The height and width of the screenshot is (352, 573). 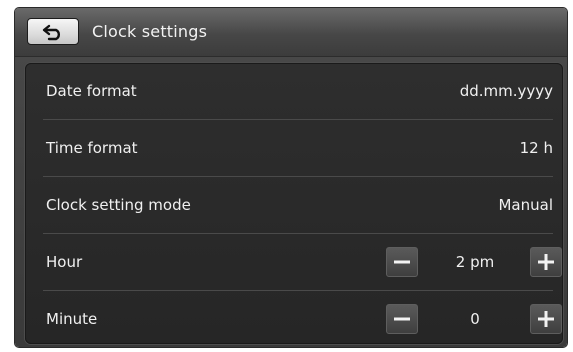 I want to click on setting-value: dd.mm.yyyy, so click(x=506, y=91).